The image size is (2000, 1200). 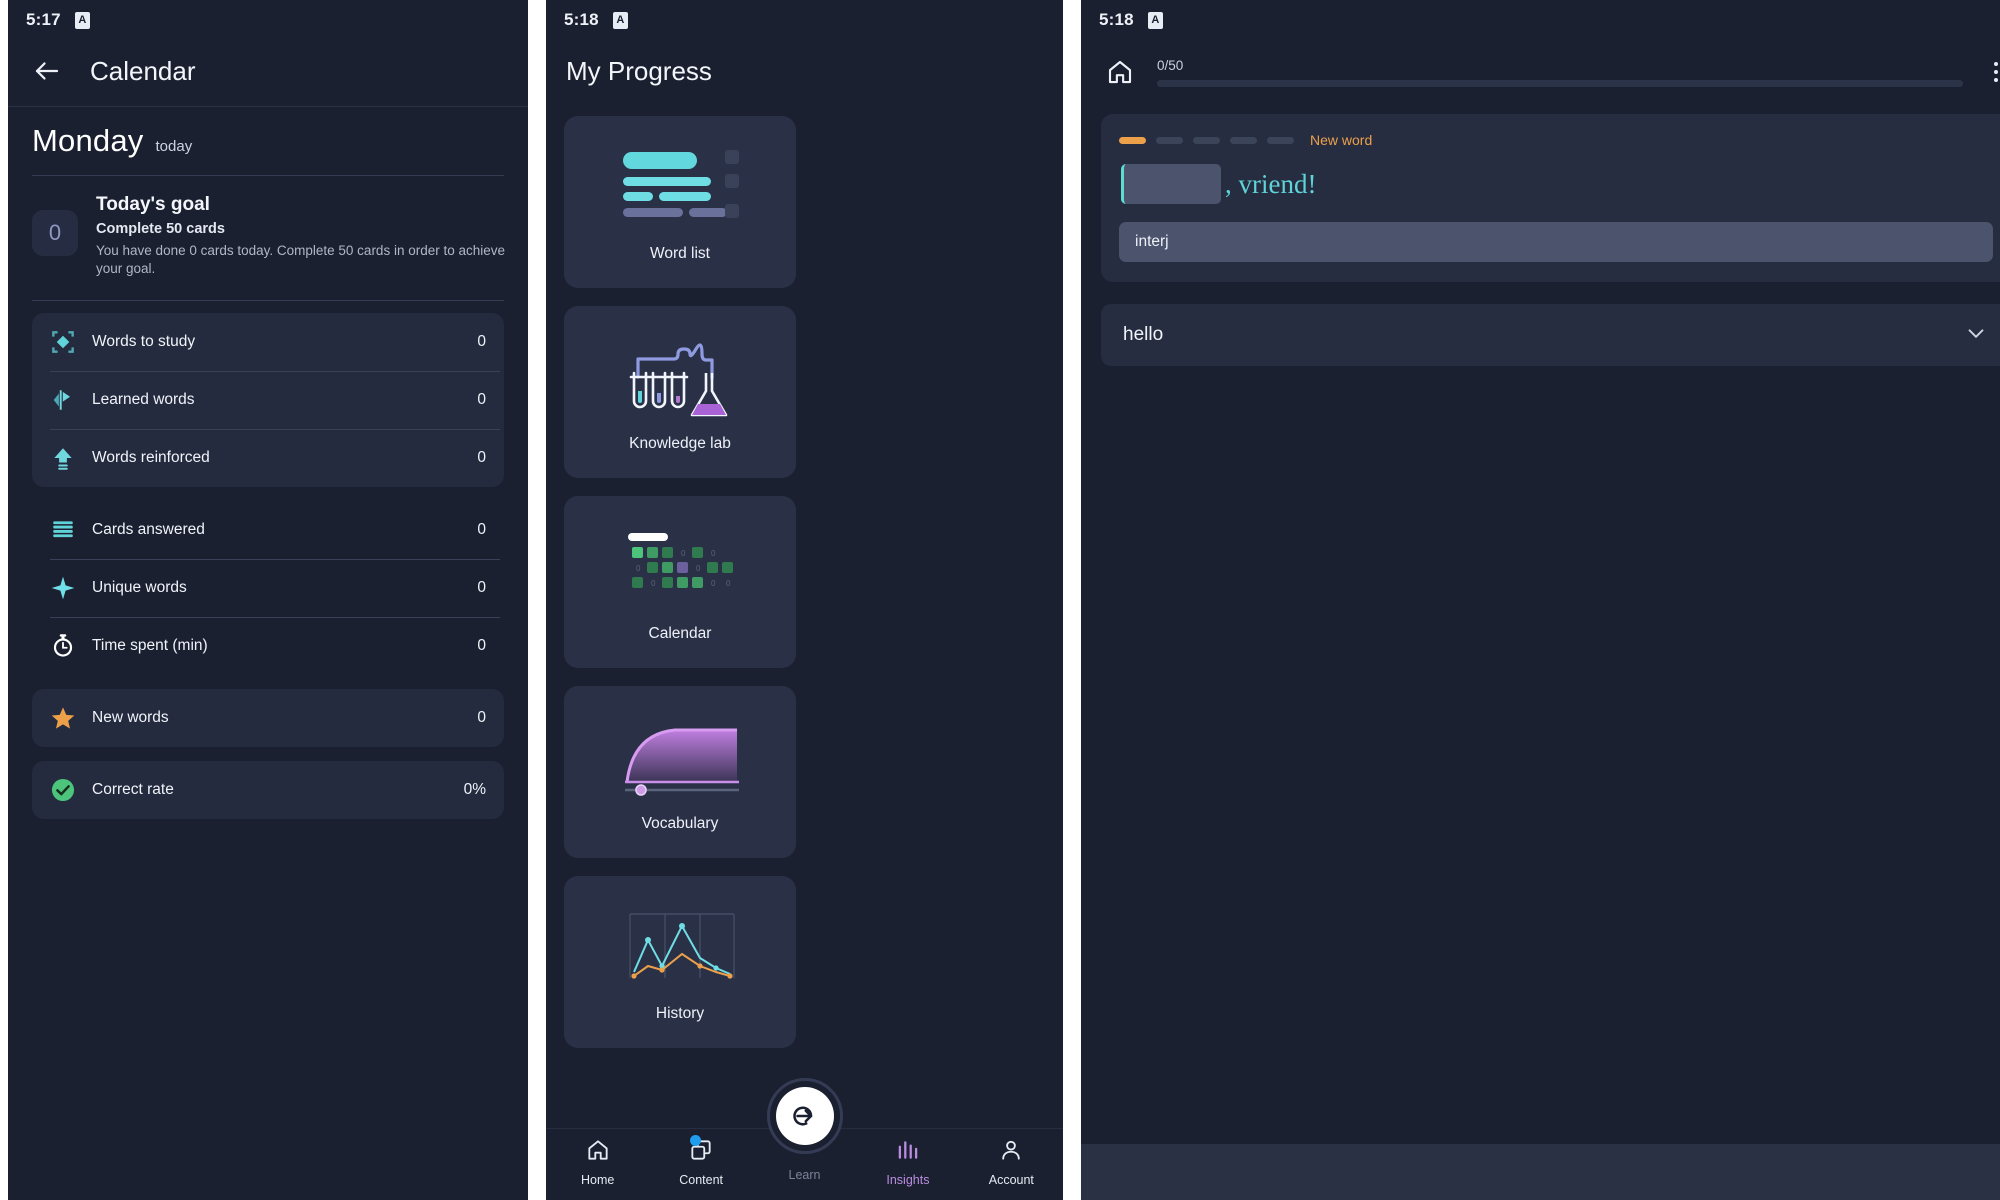 What do you see at coordinates (680, 759) in the screenshot?
I see `vocabulary-curve-art` at bounding box center [680, 759].